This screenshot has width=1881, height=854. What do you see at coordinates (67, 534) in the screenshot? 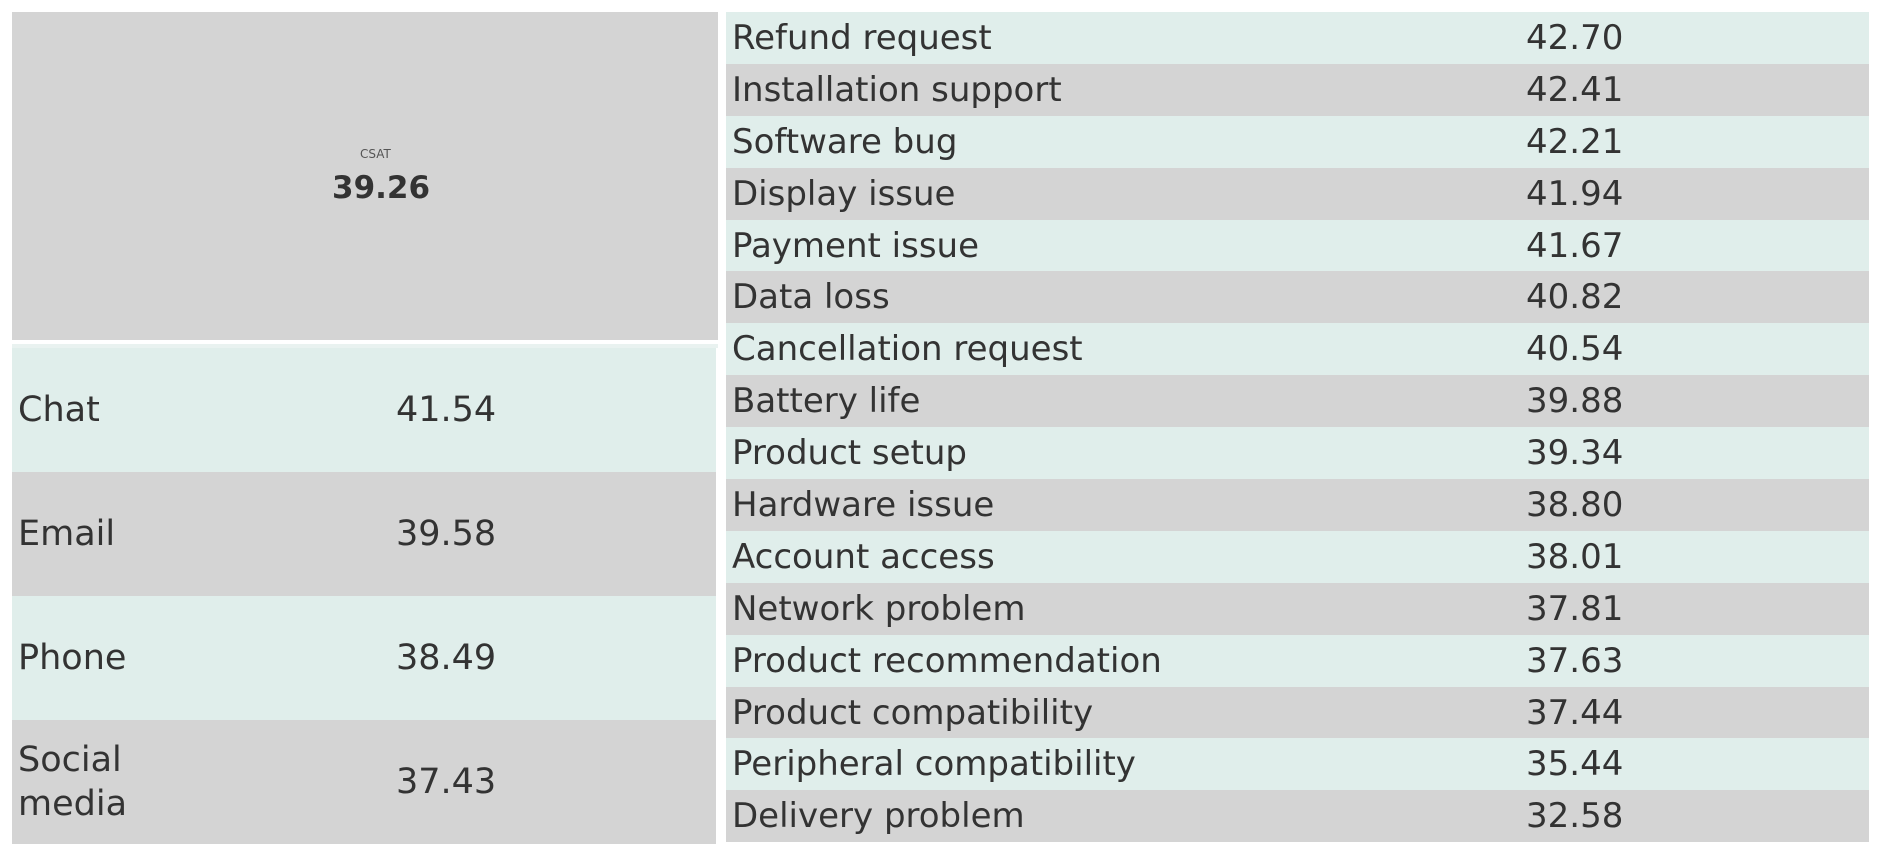
I see `channel-name: Email` at bounding box center [67, 534].